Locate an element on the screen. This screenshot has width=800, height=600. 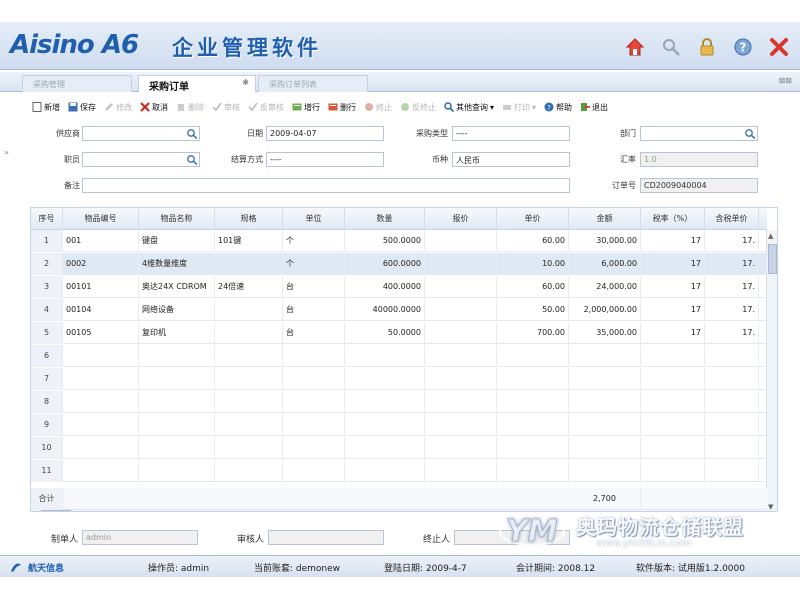
cancel-button: 取消 is located at coordinates (154, 107).